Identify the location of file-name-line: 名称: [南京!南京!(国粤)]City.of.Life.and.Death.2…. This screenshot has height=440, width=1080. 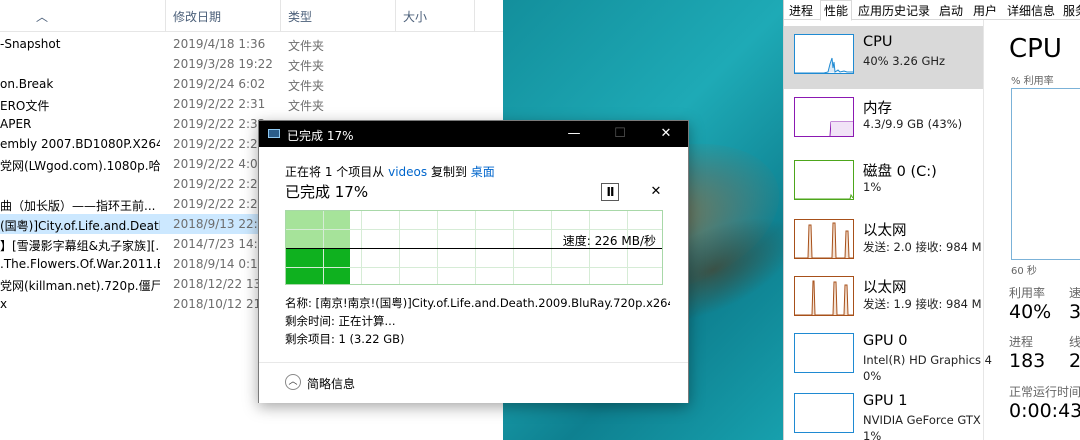
(477, 303).